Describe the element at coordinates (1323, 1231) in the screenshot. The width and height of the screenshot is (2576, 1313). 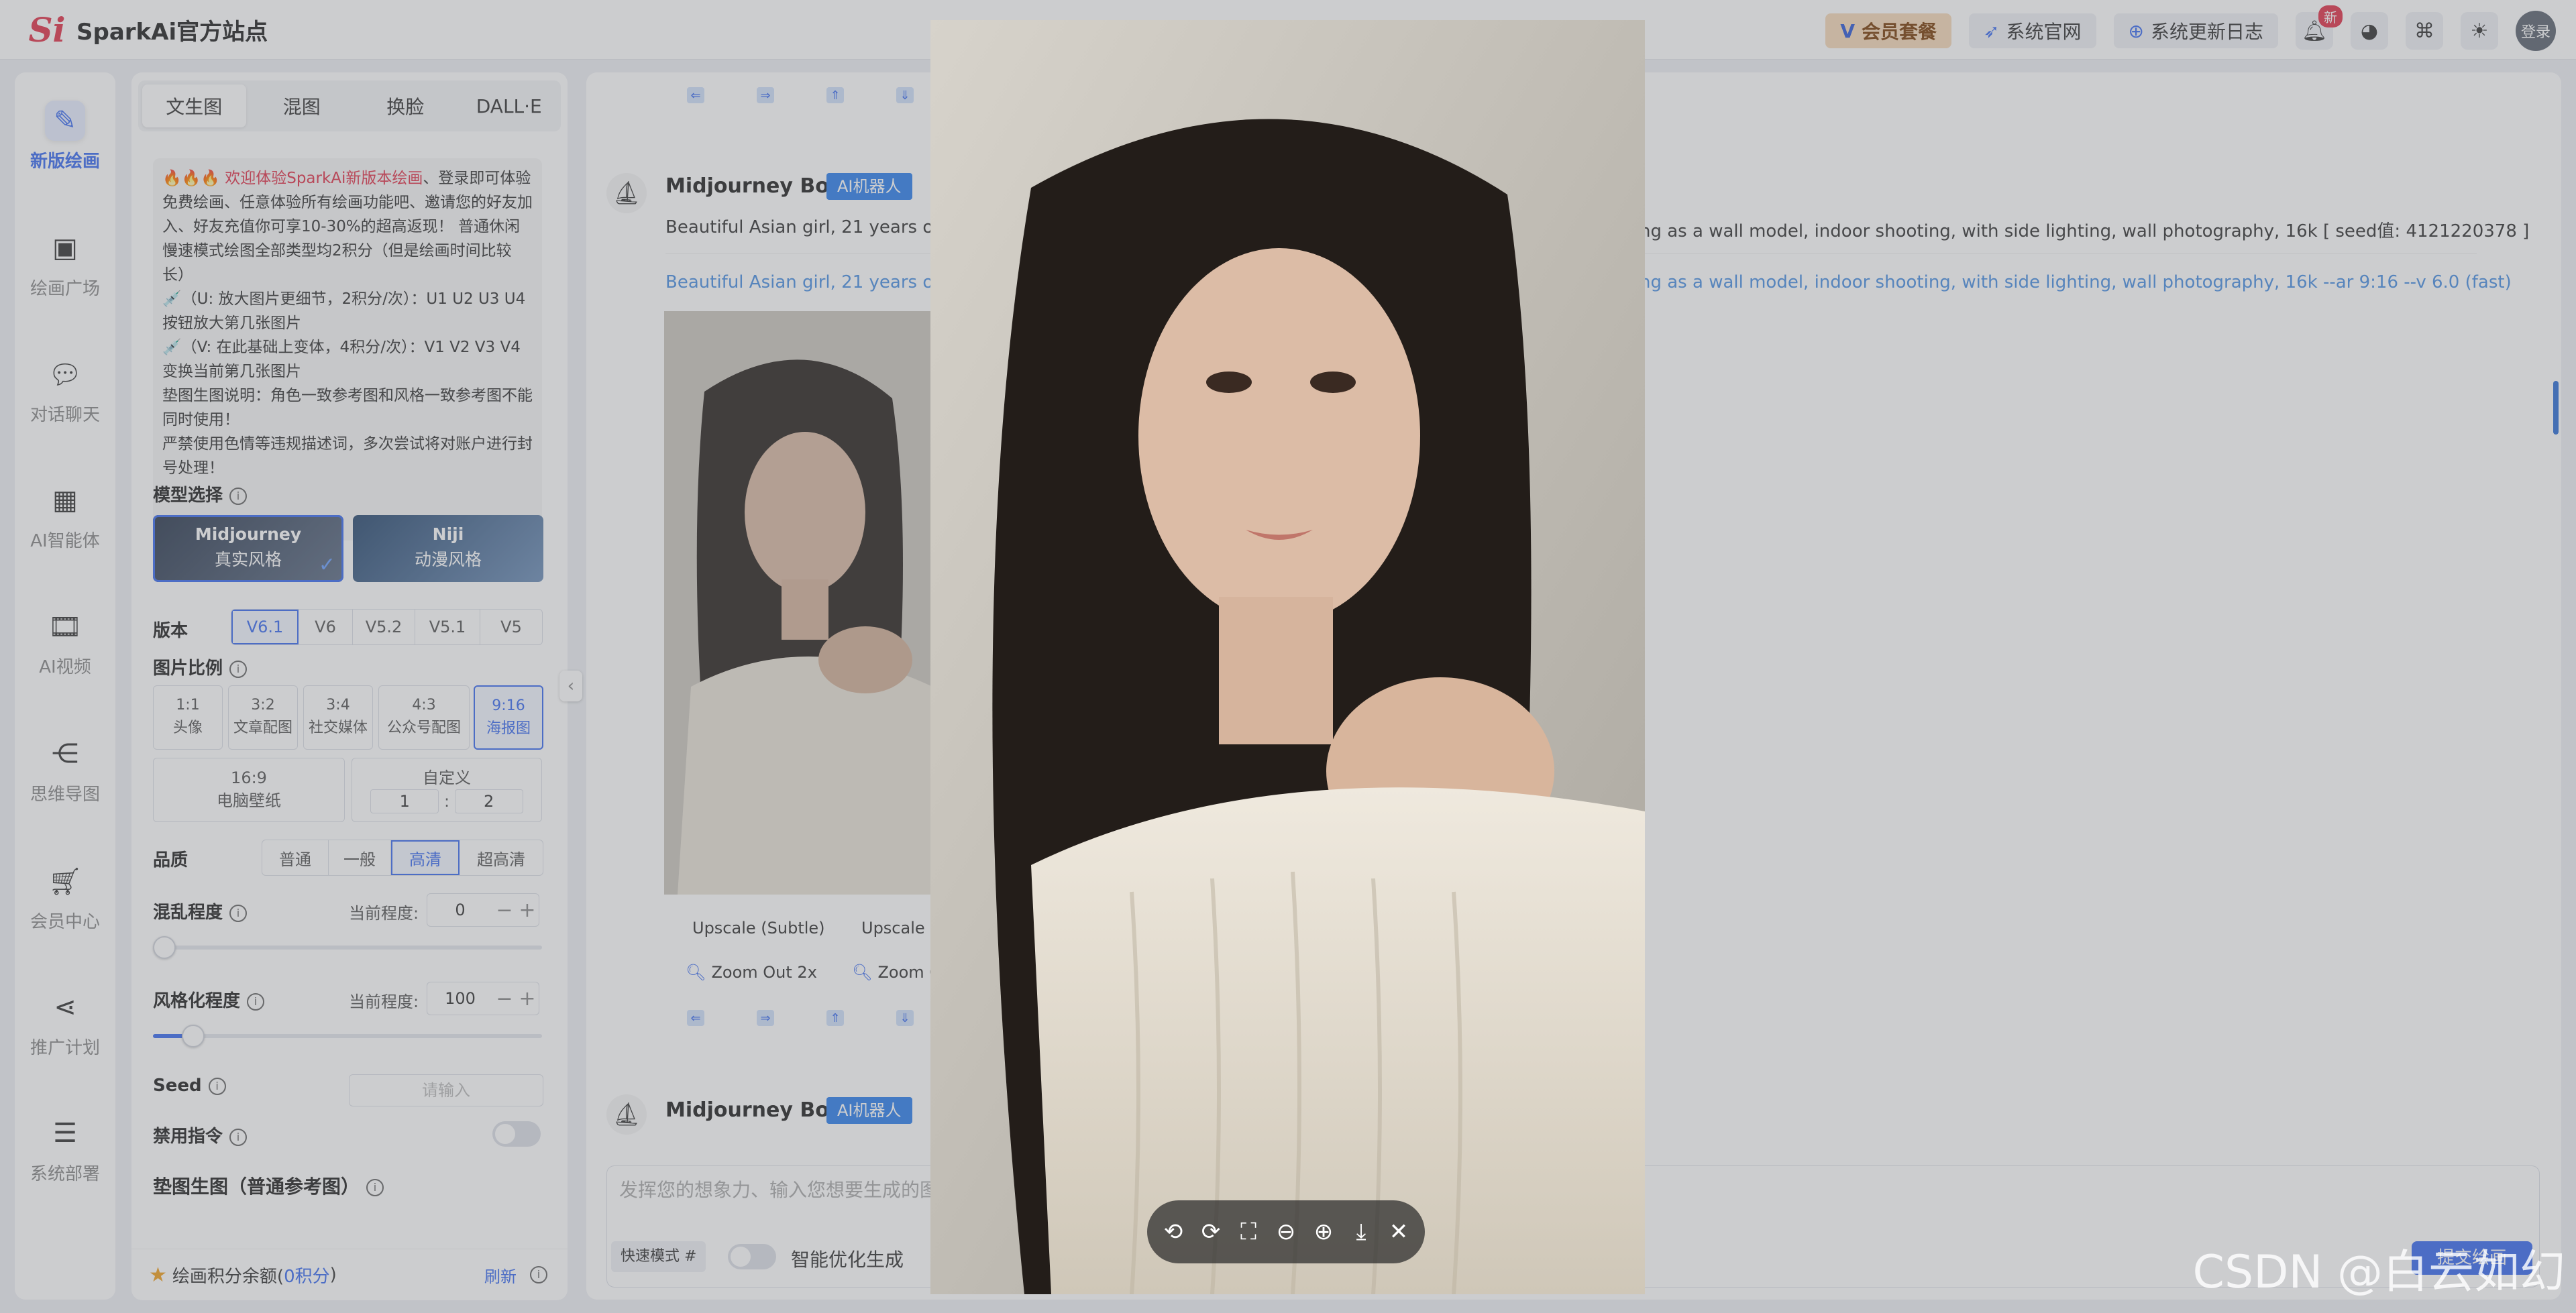
I see `zoom-in-icon: ⊕` at that location.